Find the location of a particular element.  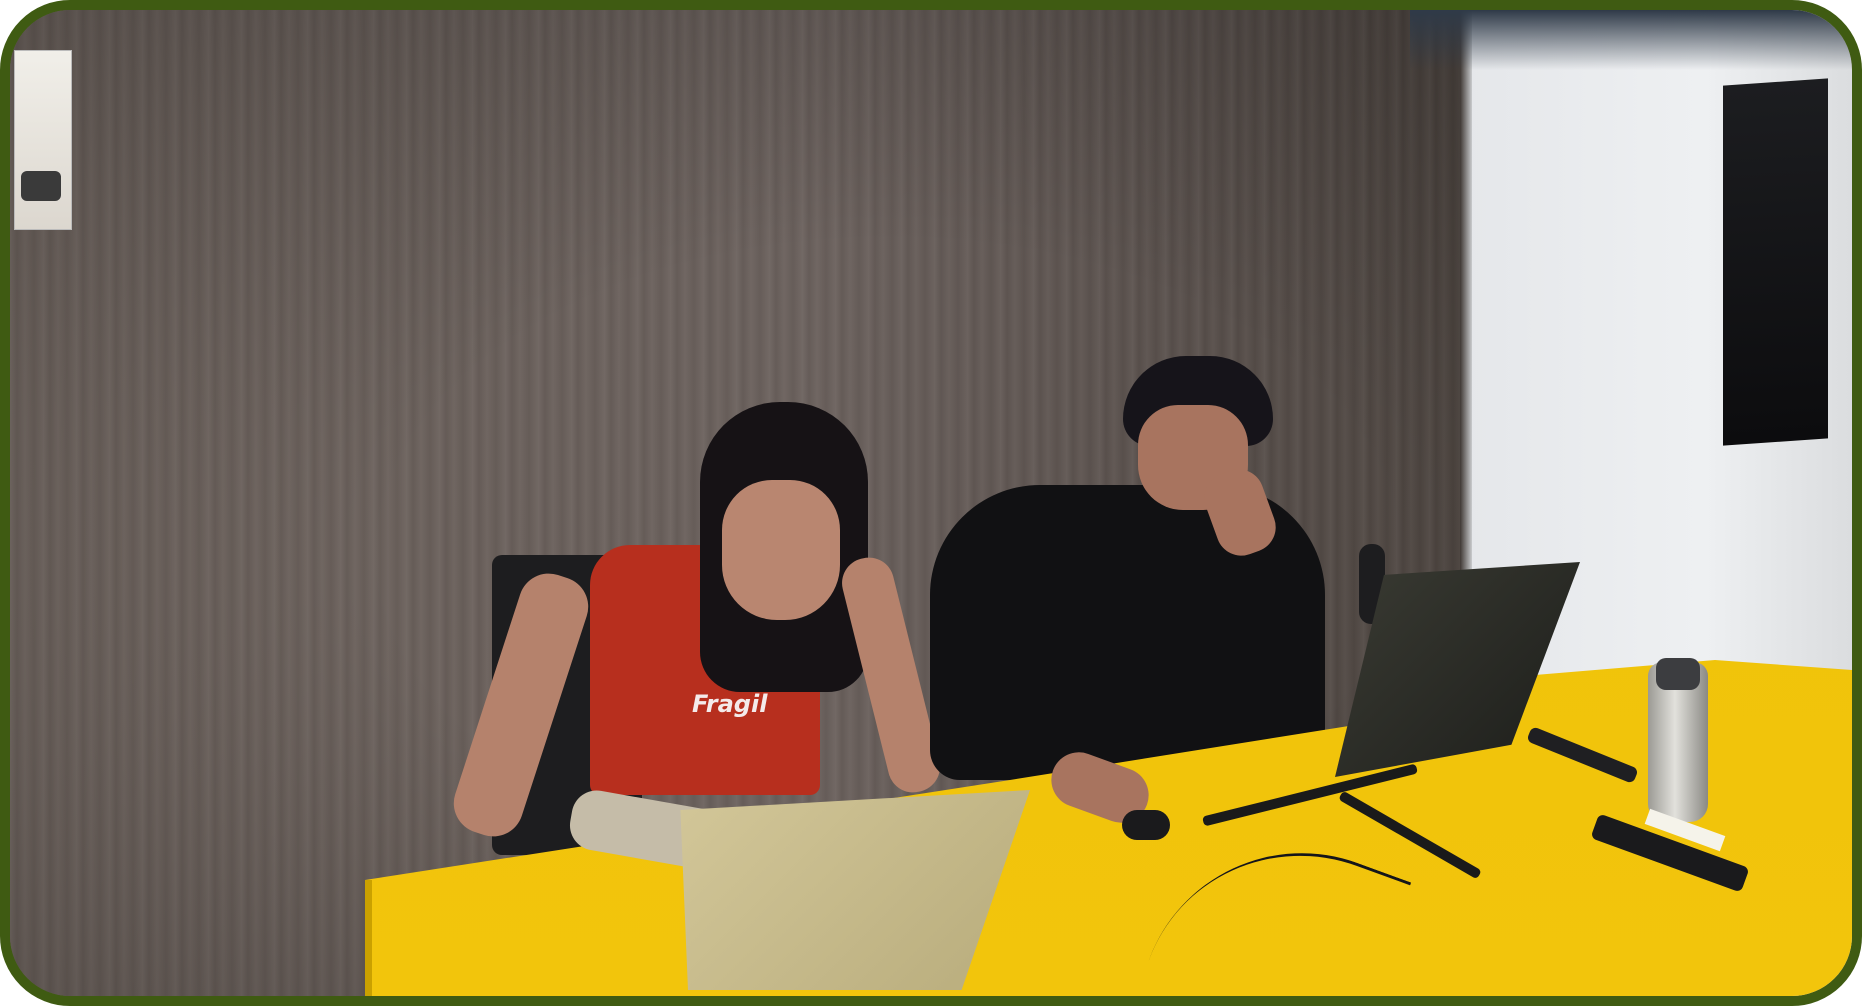

wall-poster is located at coordinates (43, 140).